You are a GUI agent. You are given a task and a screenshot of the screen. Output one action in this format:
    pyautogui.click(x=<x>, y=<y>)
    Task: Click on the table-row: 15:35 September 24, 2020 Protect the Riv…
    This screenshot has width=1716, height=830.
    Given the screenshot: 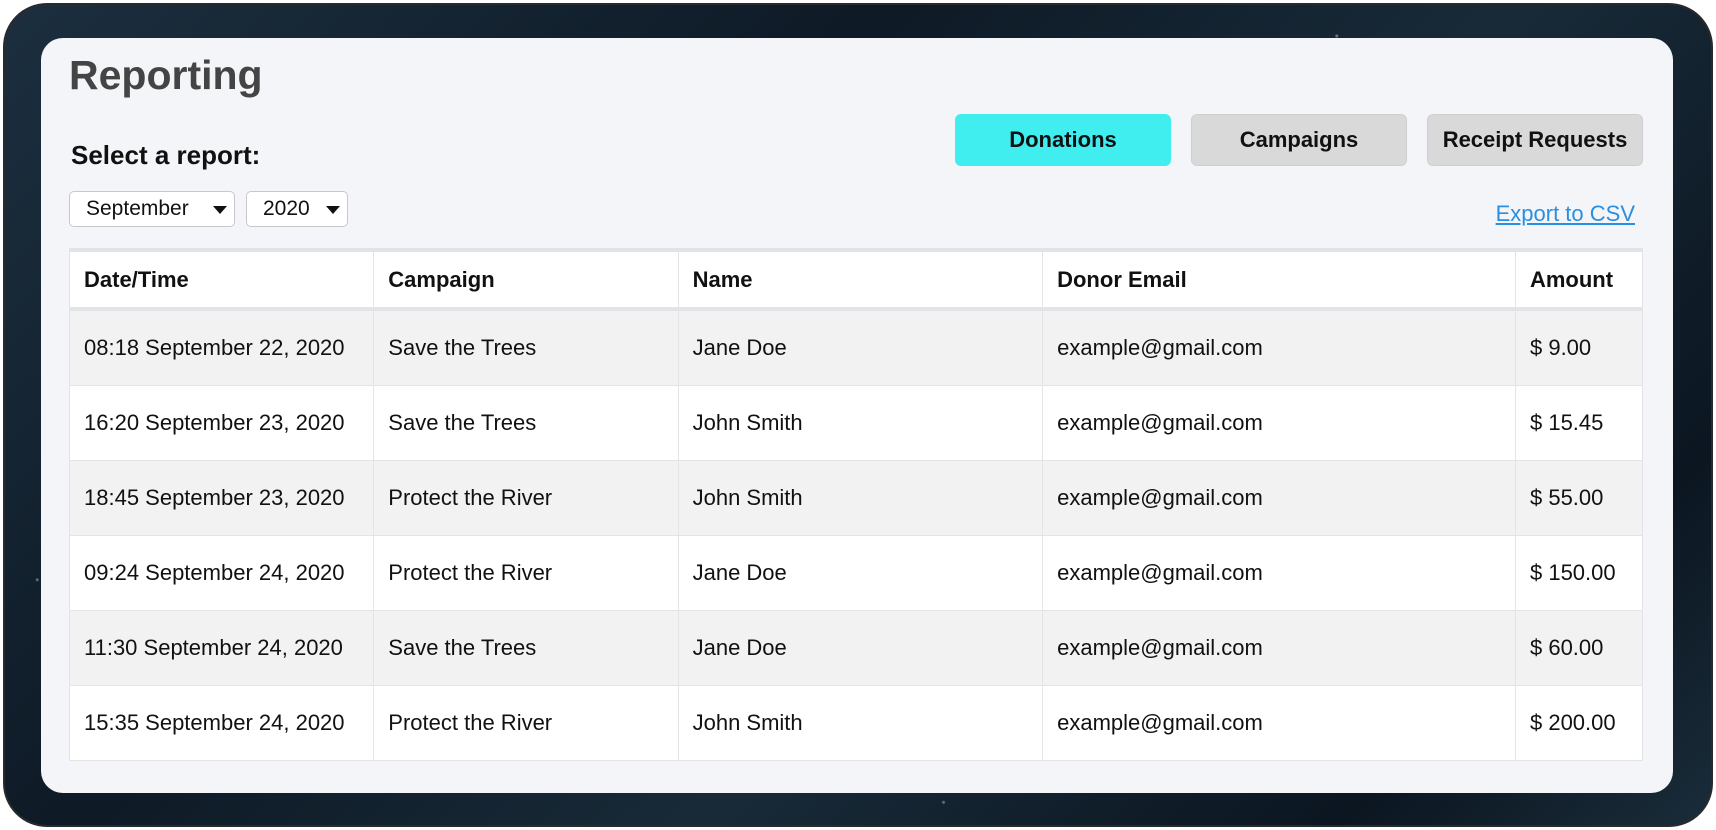 What is the action you would take?
    pyautogui.click(x=856, y=723)
    